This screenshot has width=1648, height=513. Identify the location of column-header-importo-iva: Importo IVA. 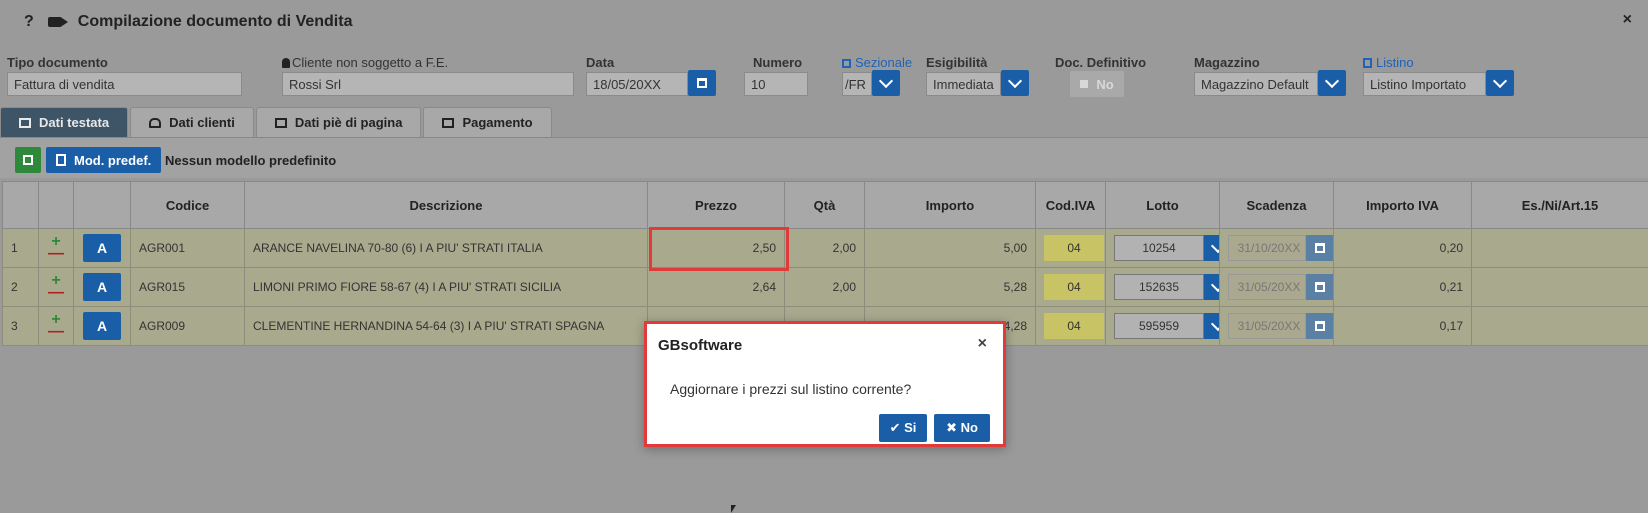
(1402, 205).